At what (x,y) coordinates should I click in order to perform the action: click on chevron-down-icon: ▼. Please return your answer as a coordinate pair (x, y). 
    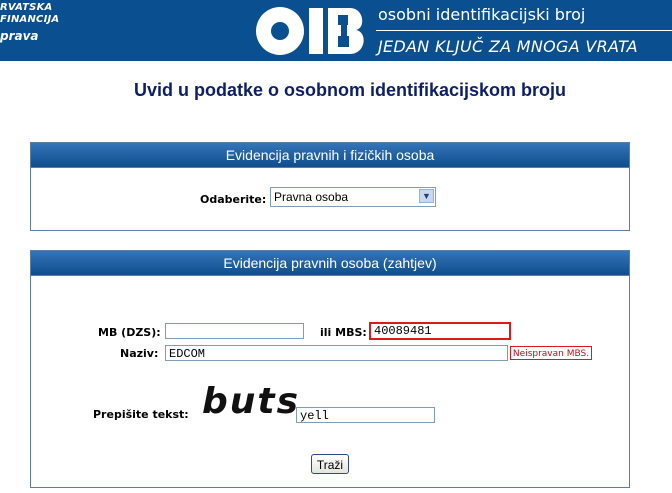
    Looking at the image, I should click on (426, 196).